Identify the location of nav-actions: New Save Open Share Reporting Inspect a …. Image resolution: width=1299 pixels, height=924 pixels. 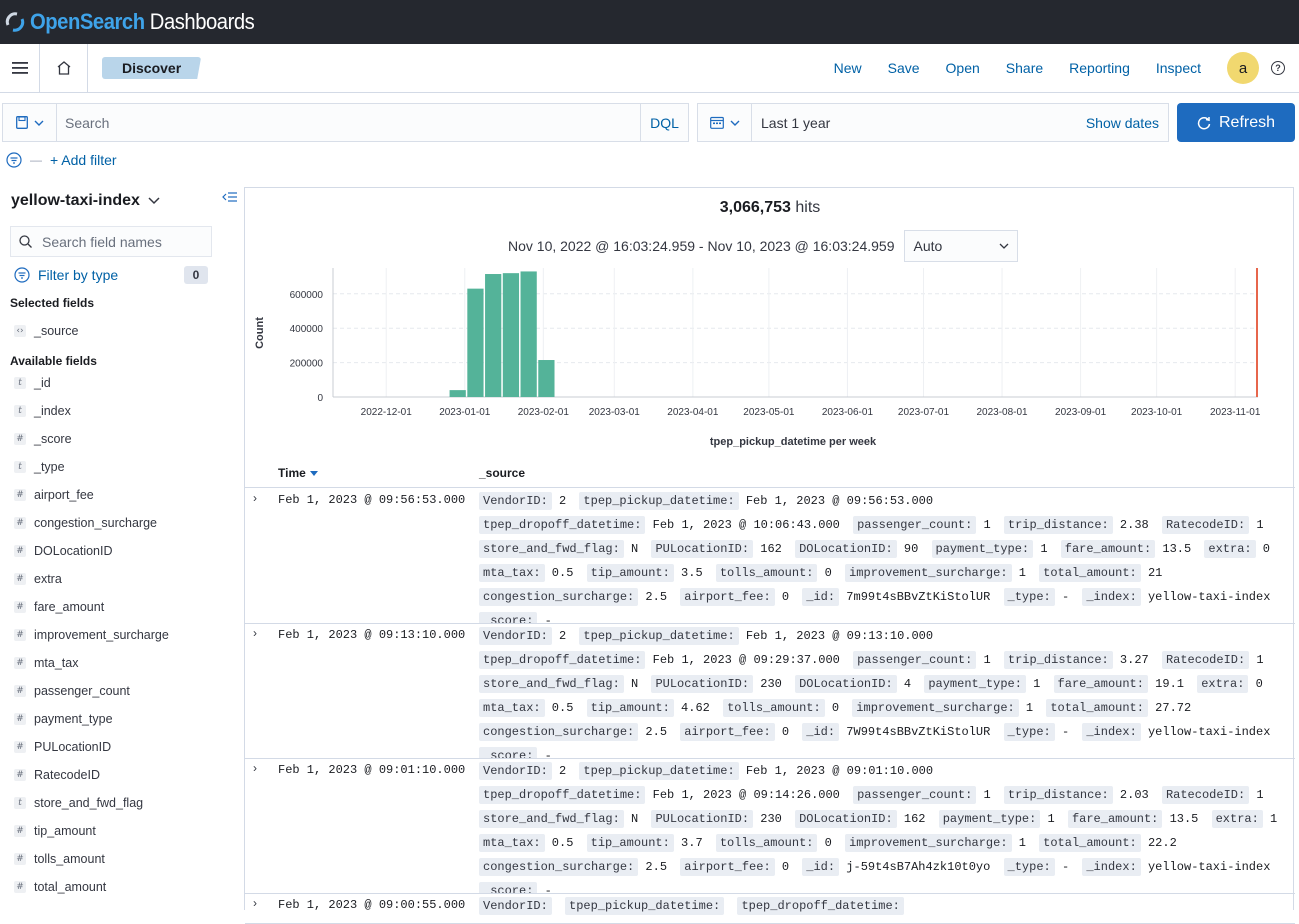
(1066, 68).